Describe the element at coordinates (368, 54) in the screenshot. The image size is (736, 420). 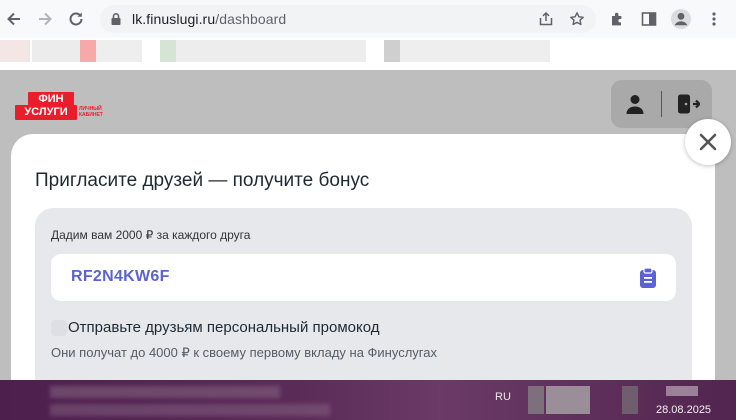
I see `bookmarks-bar` at that location.